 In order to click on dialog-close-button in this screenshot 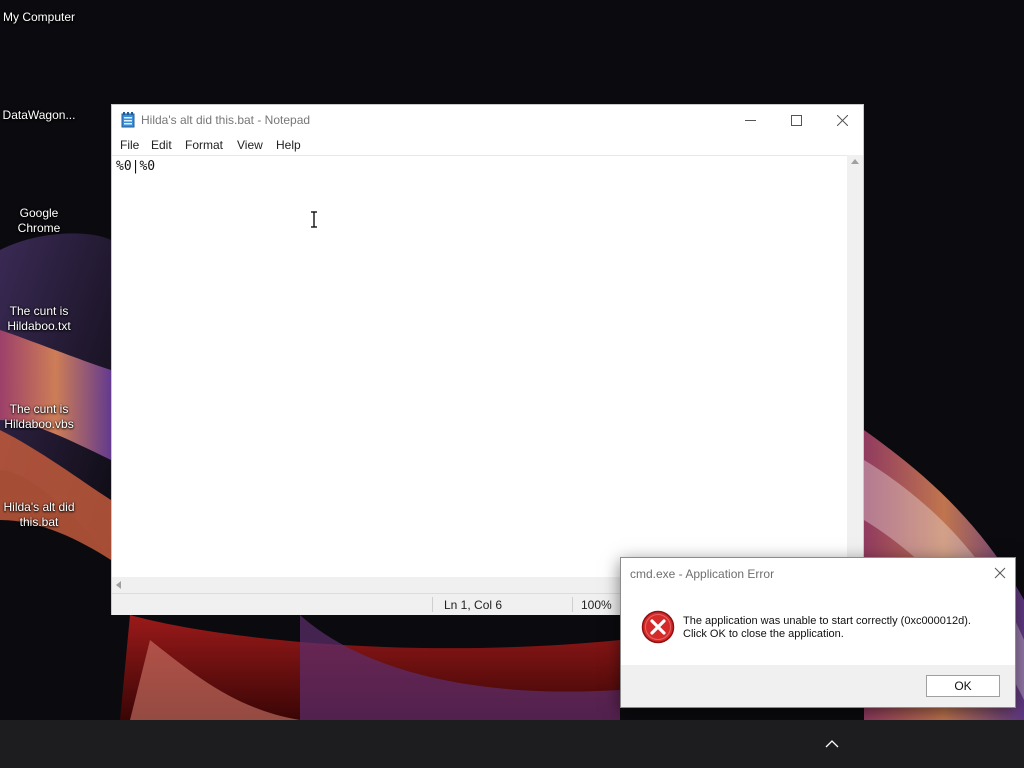, I will do `click(1000, 573)`.